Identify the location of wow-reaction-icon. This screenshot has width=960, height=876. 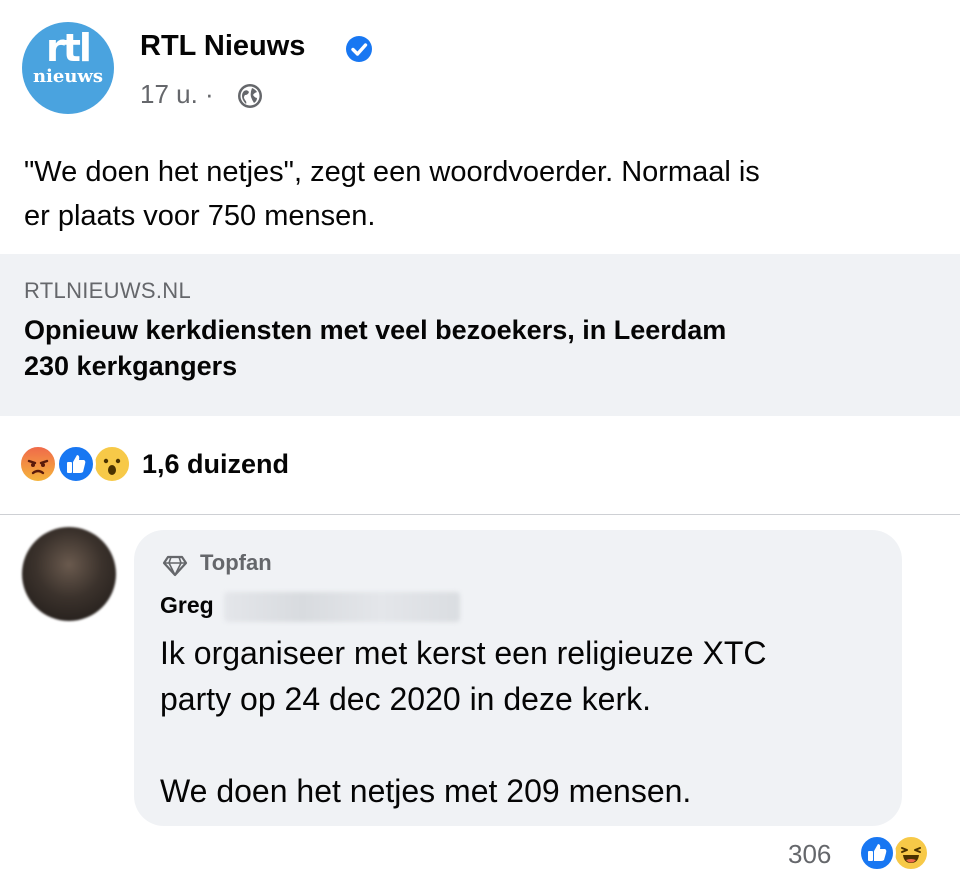
(112, 464).